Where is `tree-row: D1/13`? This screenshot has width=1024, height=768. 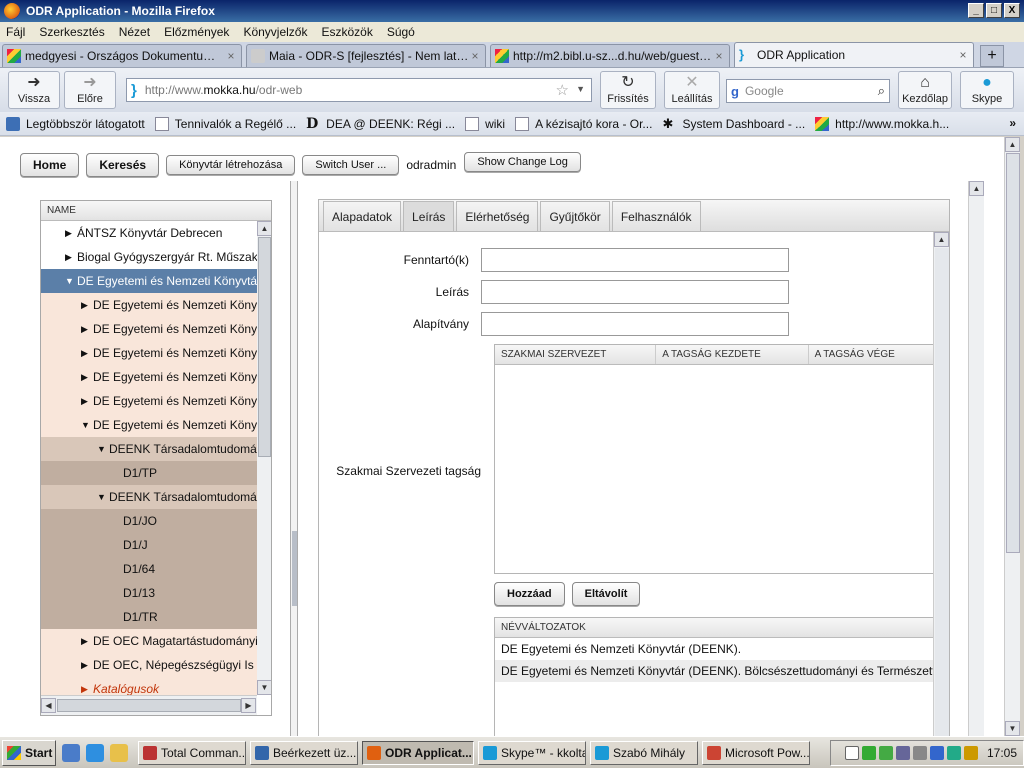 tree-row: D1/13 is located at coordinates (149, 593).